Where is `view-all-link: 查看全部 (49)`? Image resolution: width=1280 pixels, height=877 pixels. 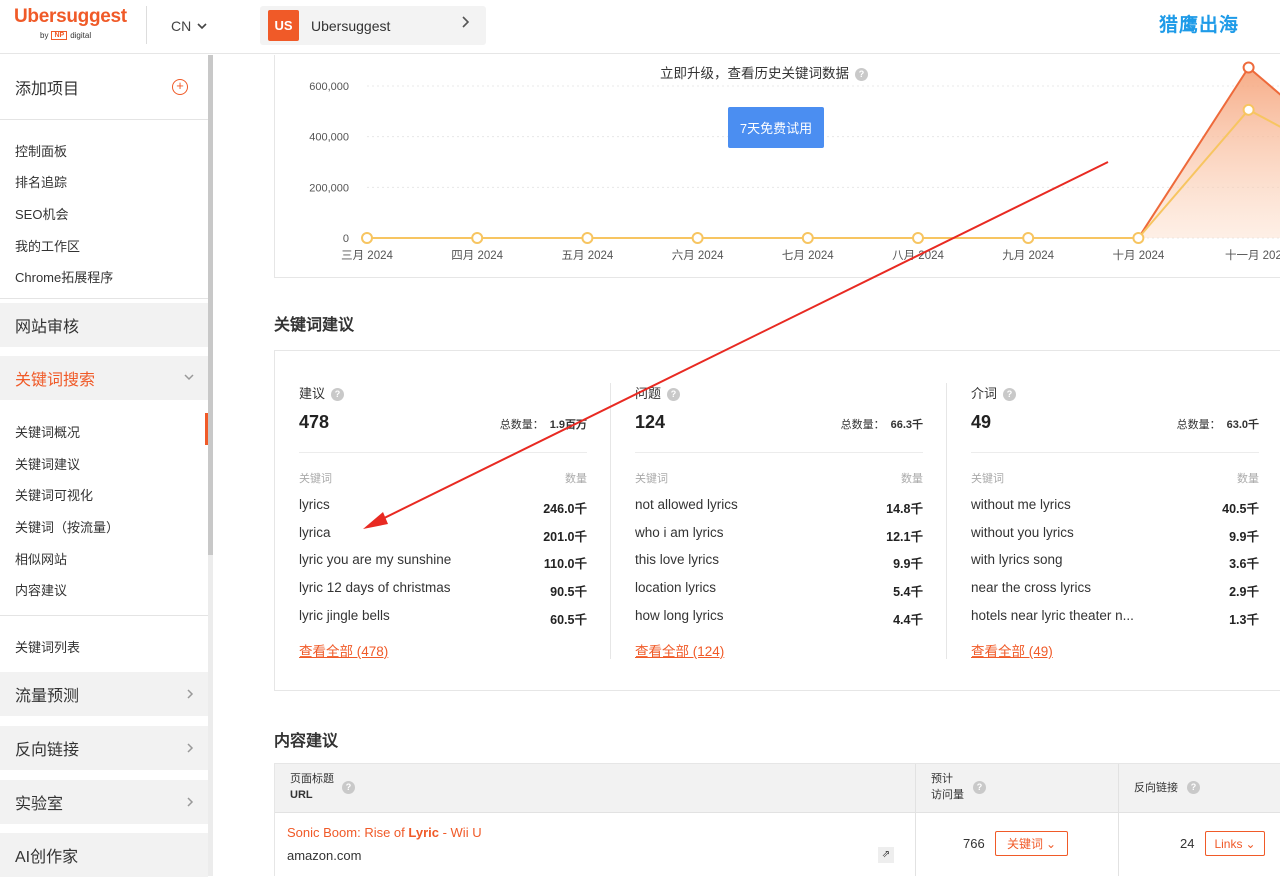 view-all-link: 查看全部 (49) is located at coordinates (1012, 650).